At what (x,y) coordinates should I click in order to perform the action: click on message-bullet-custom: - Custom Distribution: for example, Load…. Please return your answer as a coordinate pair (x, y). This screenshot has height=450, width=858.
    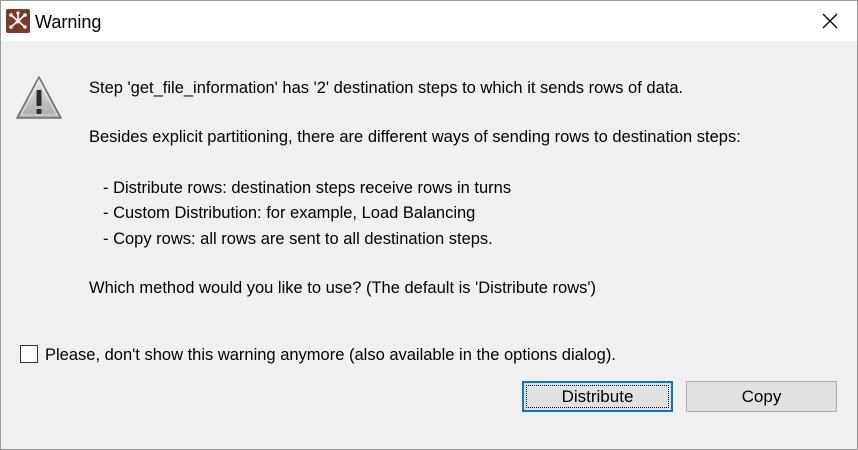
    Looking at the image, I should click on (289, 213).